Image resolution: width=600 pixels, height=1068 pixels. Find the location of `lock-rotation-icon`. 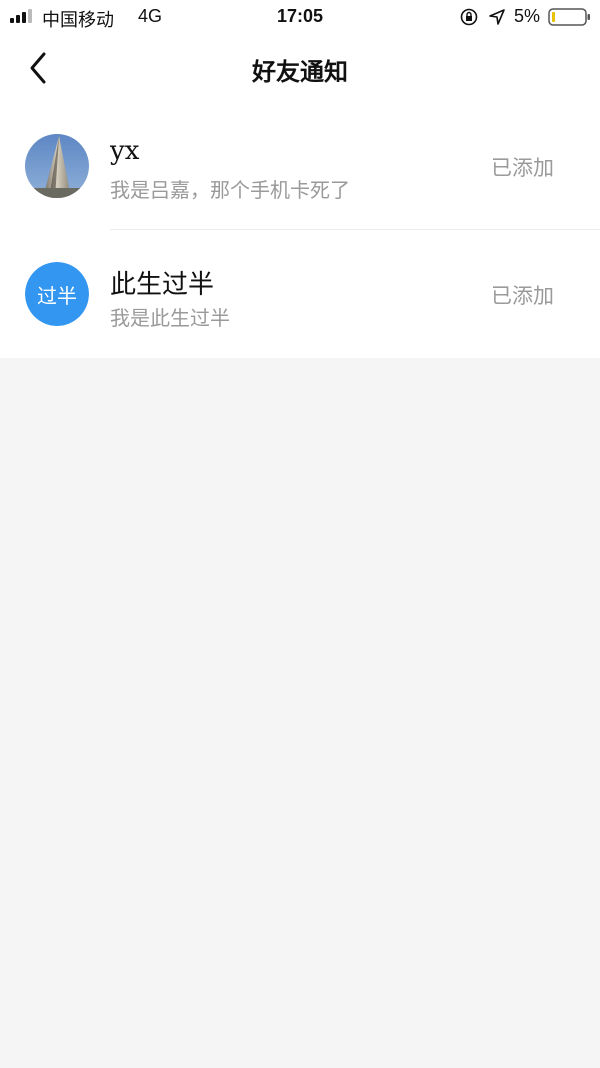

lock-rotation-icon is located at coordinates (469, 17).